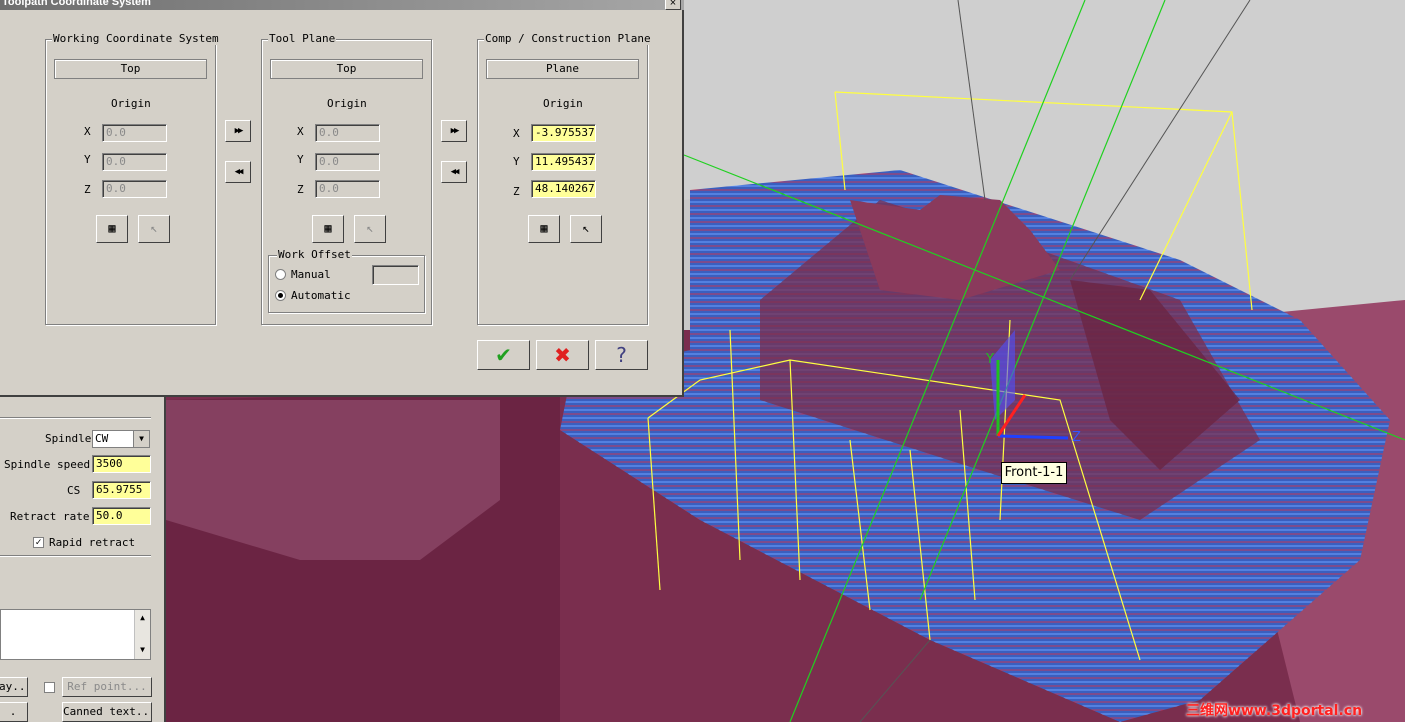 The width and height of the screenshot is (1405, 722). Describe the element at coordinates (300, 159) in the screenshot. I see `tool-plane-y-label: Y` at that location.